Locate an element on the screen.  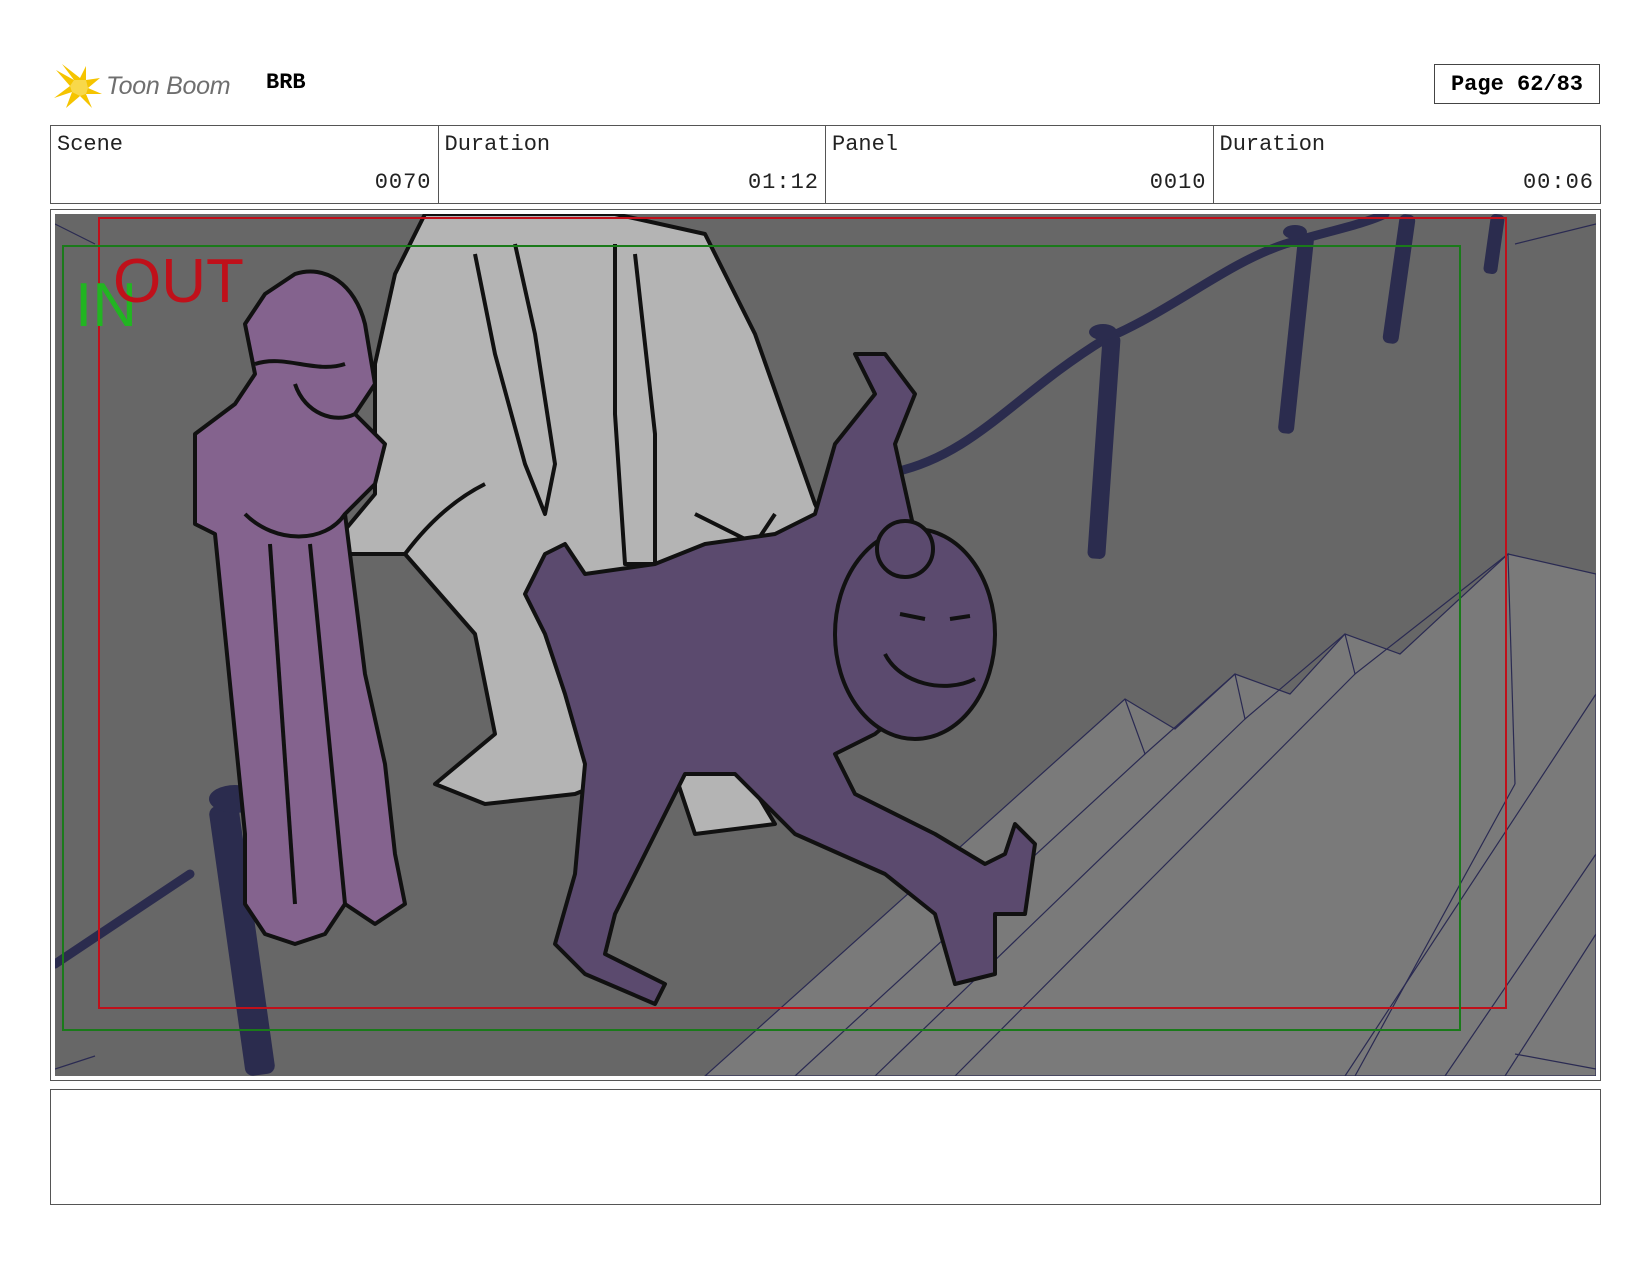
scene-cell: Scene 0070 is located at coordinates (245, 164).